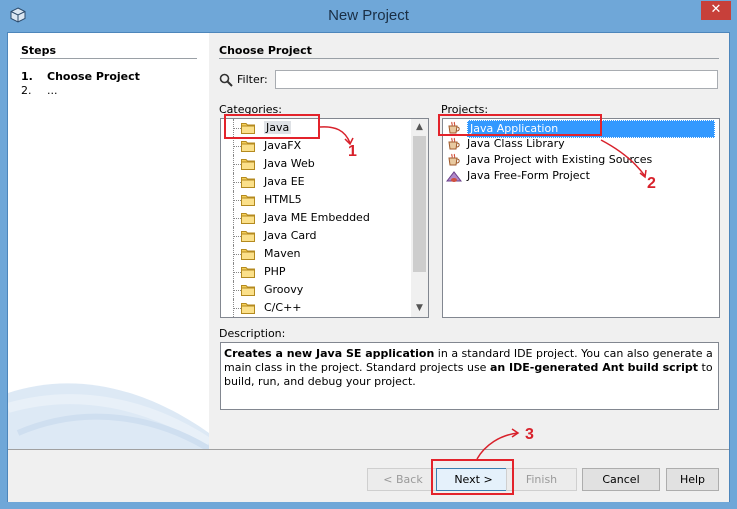 This screenshot has width=737, height=509. I want to click on annotation-label-2: 2, so click(651, 183).